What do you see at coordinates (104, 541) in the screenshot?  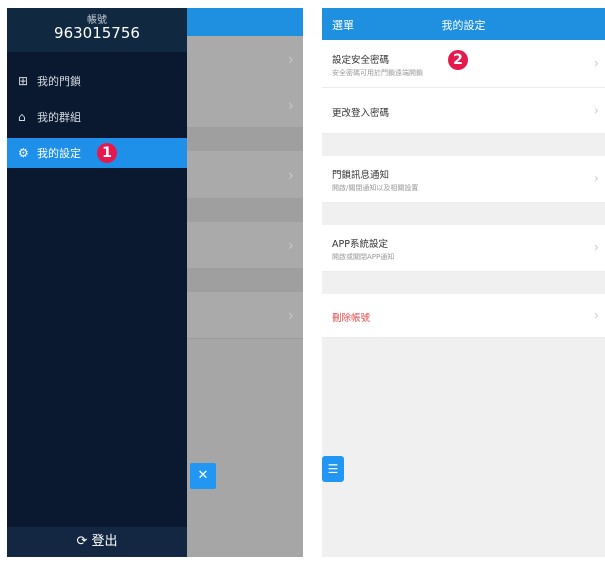 I see `logout-label: 登出` at bounding box center [104, 541].